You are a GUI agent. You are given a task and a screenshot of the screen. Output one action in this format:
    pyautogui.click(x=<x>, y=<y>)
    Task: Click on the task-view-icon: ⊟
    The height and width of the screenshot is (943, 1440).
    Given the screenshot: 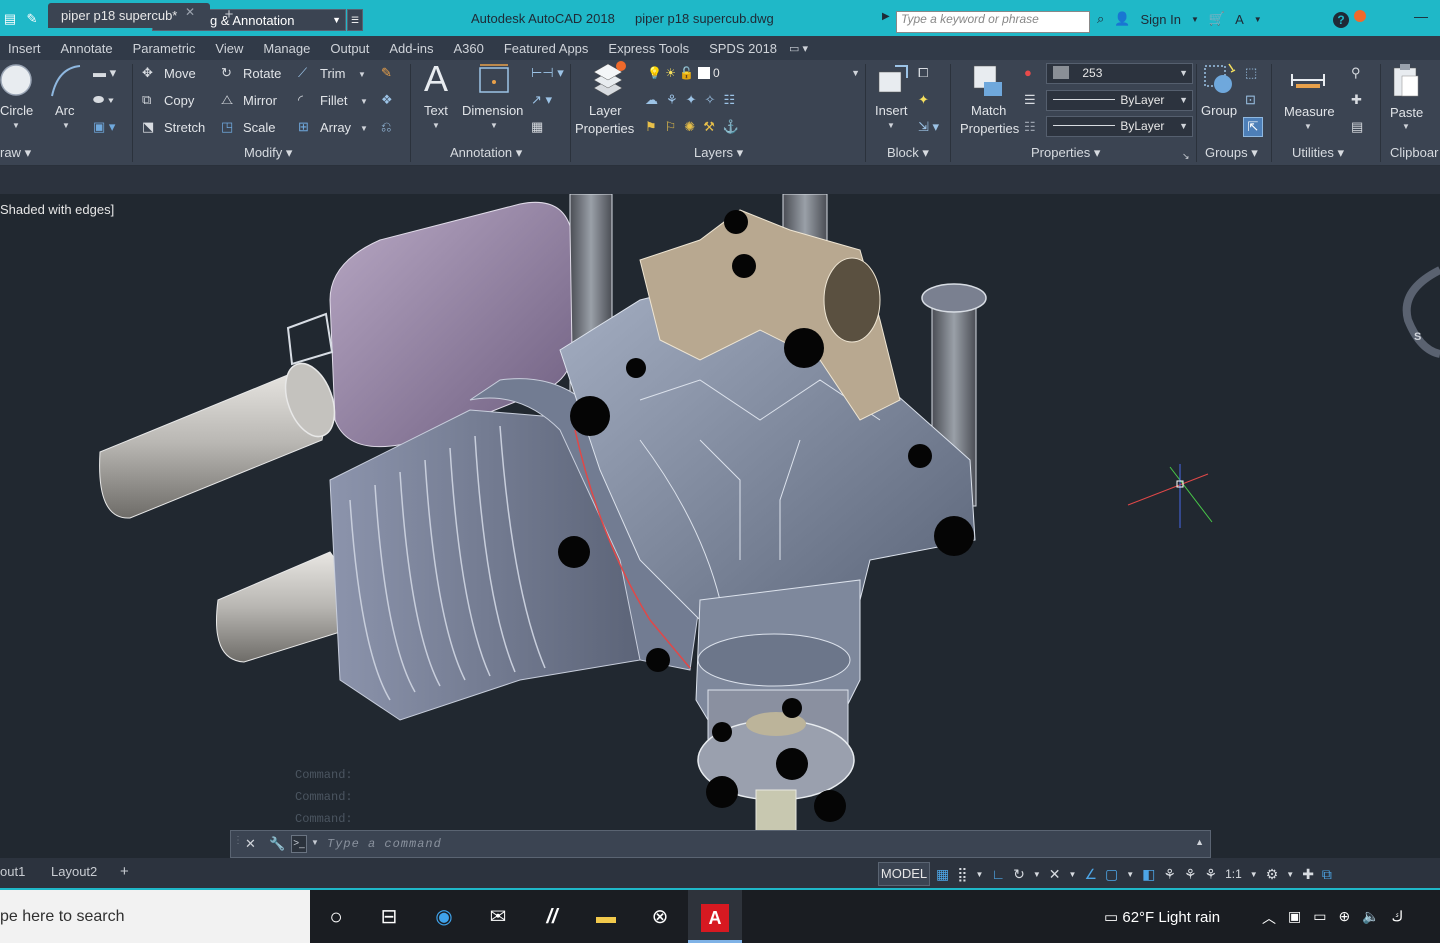 What is the action you would take?
    pyautogui.click(x=389, y=917)
    